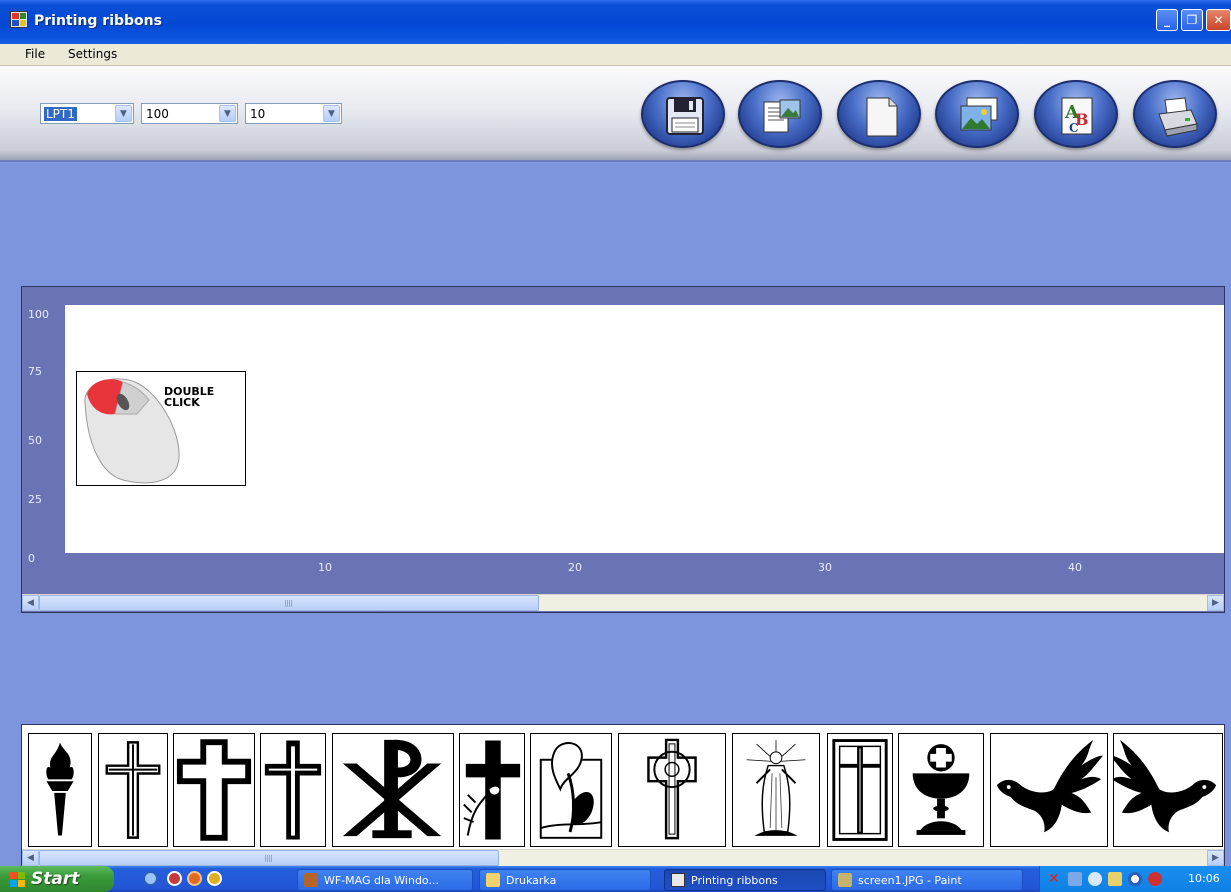 This screenshot has height=892, width=1231. I want to click on maximize-button: ❐, so click(1192, 20).